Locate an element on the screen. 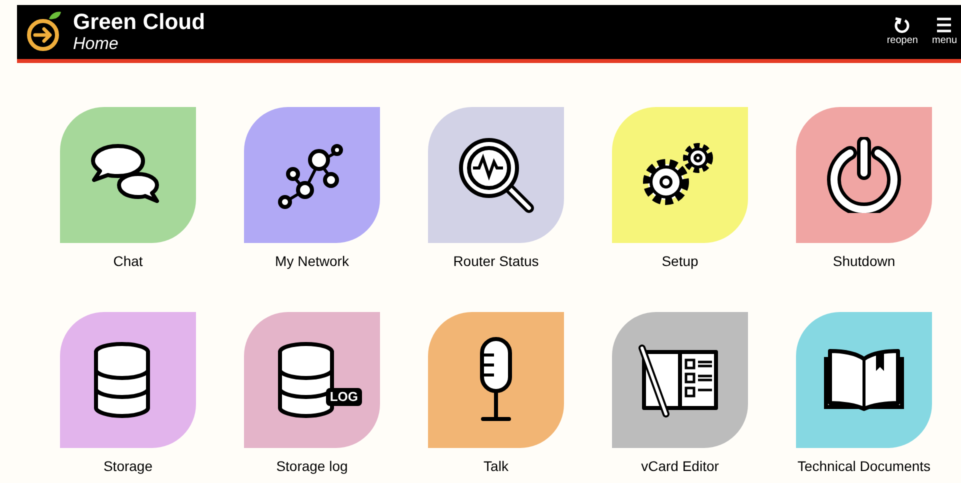 Image resolution: width=961 pixels, height=483 pixels. app-tile: LOG is located at coordinates (312, 380).